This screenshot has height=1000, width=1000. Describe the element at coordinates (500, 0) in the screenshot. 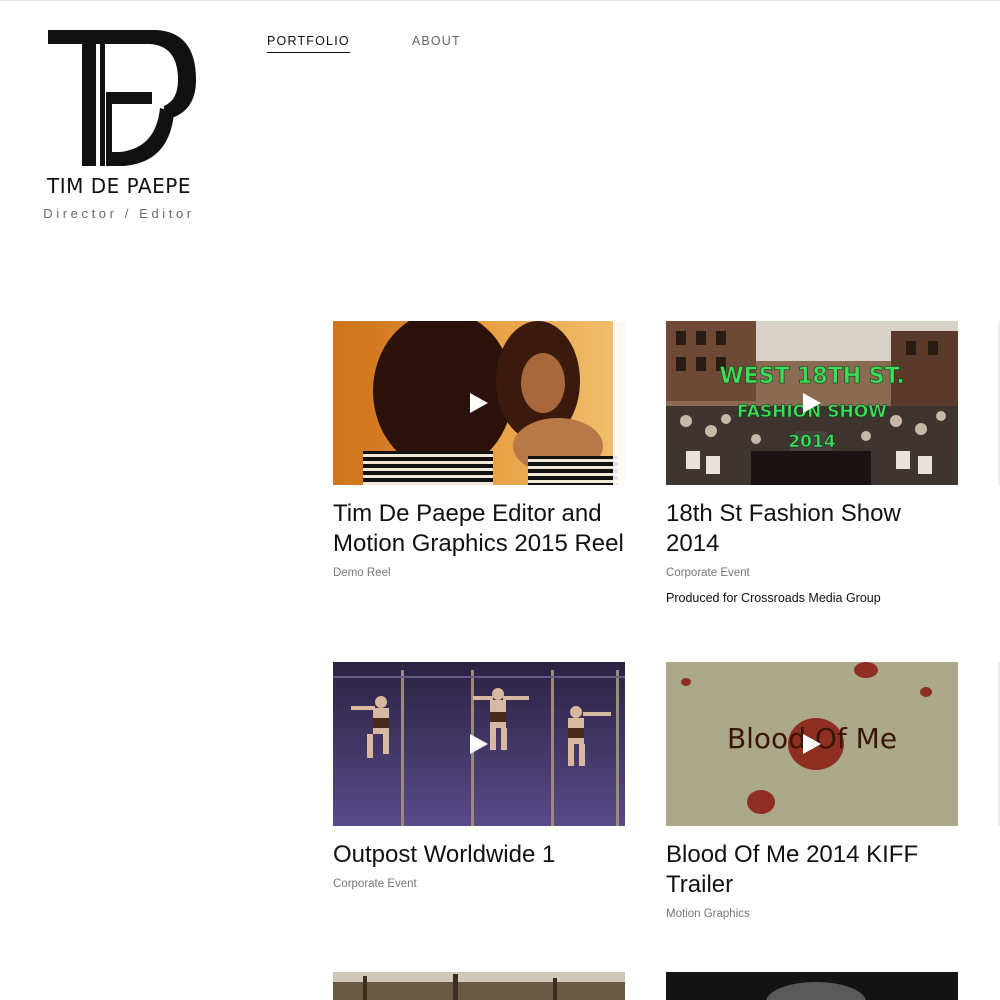

I see `top-border` at that location.